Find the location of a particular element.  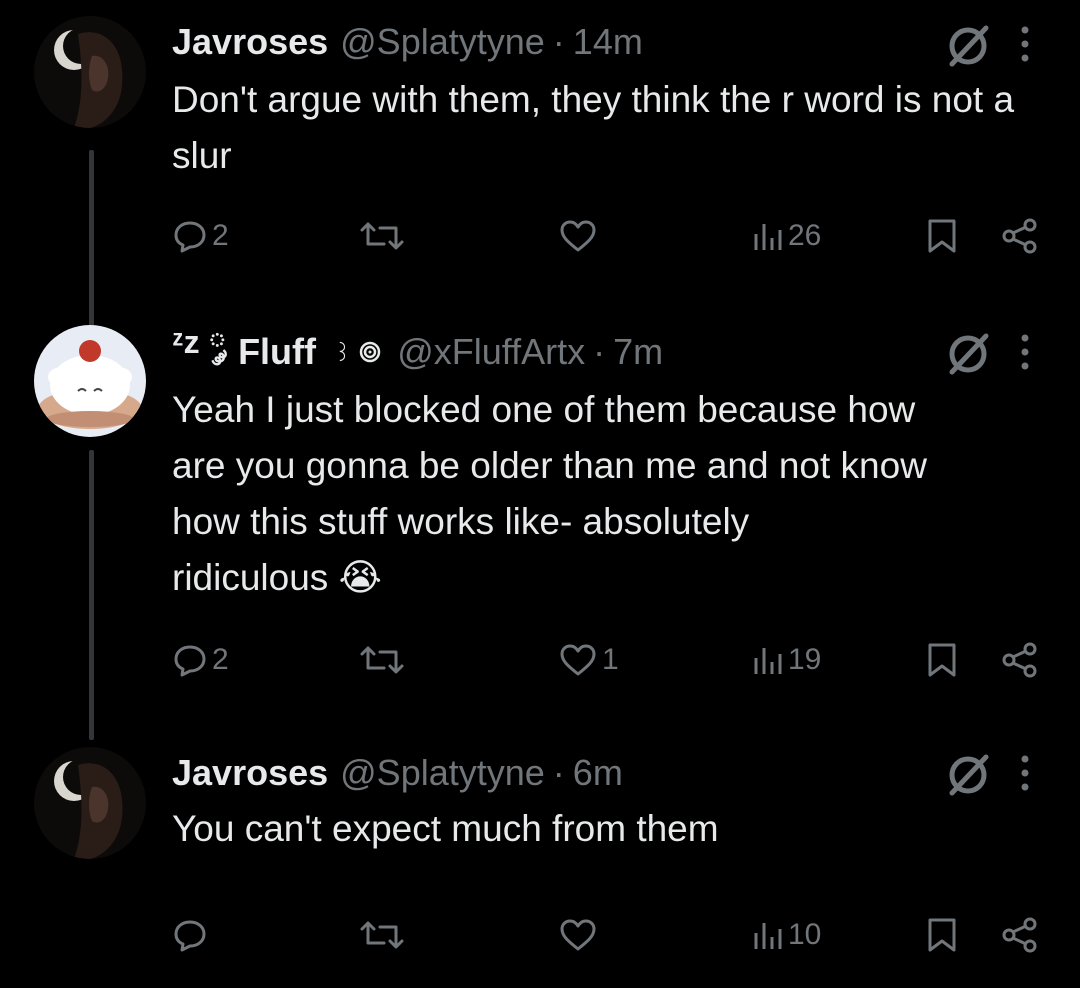

views-button: 26 is located at coordinates (786, 236).